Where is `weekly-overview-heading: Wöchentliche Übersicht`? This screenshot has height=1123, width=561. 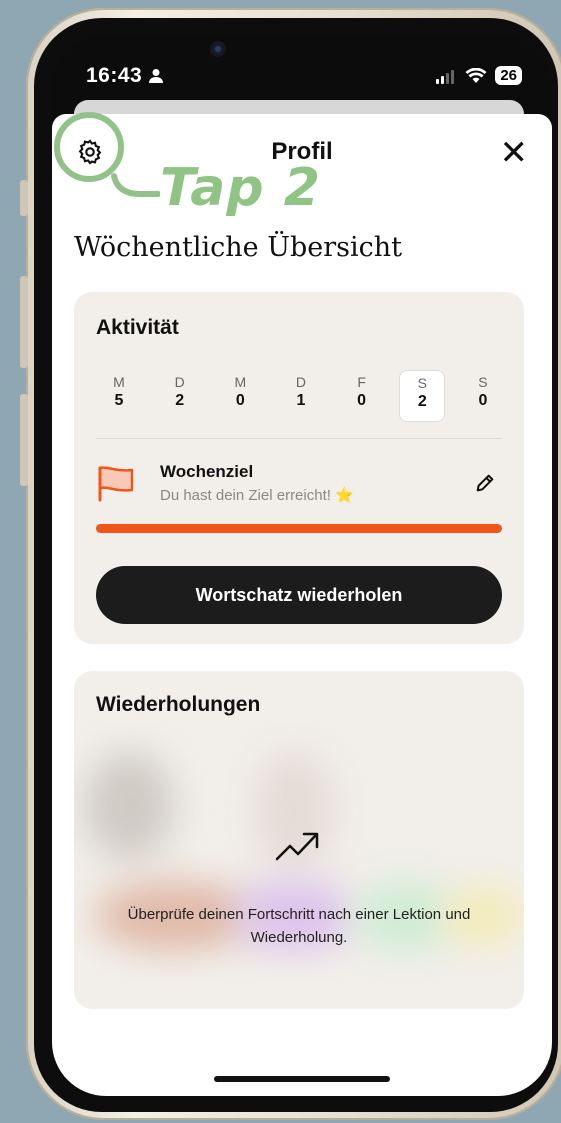 weekly-overview-heading: Wöchentliche Übersicht is located at coordinates (238, 247).